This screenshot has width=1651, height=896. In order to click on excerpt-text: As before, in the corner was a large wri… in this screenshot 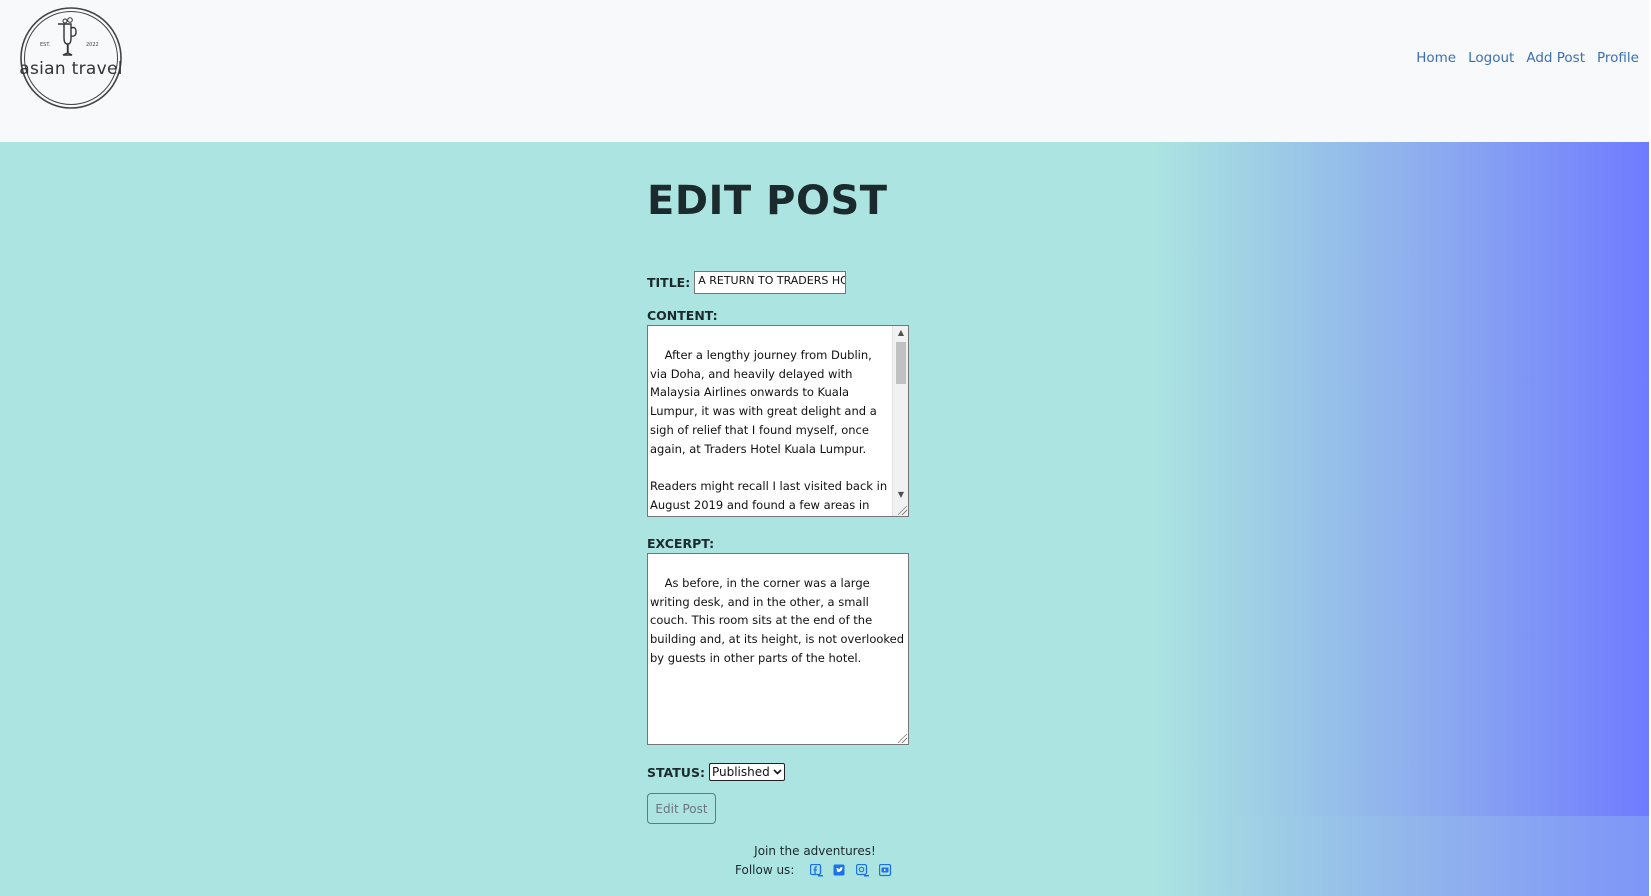, I will do `click(779, 620)`.